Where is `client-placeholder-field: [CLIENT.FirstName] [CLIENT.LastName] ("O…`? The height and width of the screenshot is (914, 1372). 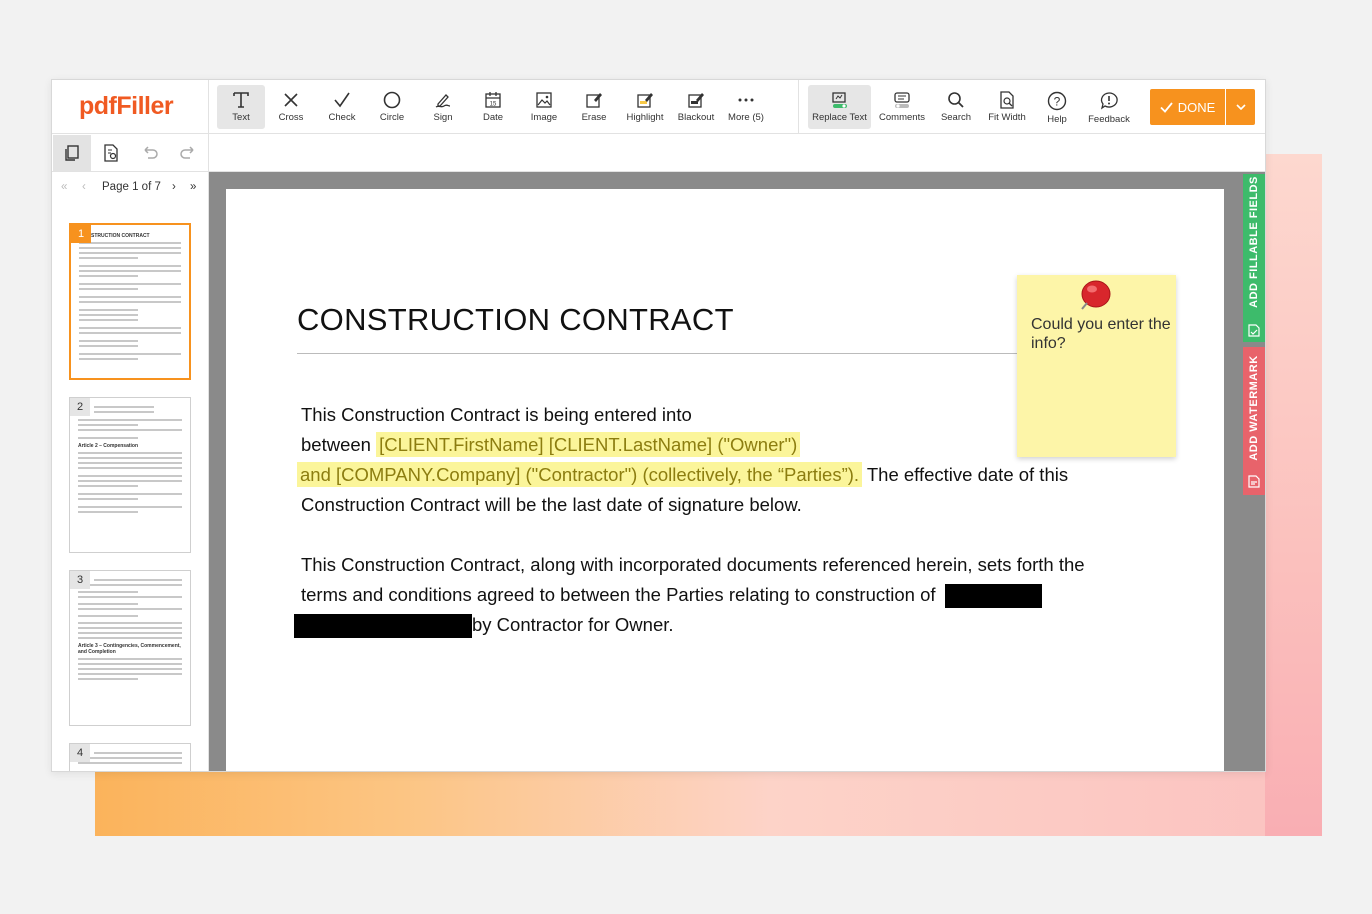 client-placeholder-field: [CLIENT.FirstName] [CLIENT.LastName] ("O… is located at coordinates (588, 444).